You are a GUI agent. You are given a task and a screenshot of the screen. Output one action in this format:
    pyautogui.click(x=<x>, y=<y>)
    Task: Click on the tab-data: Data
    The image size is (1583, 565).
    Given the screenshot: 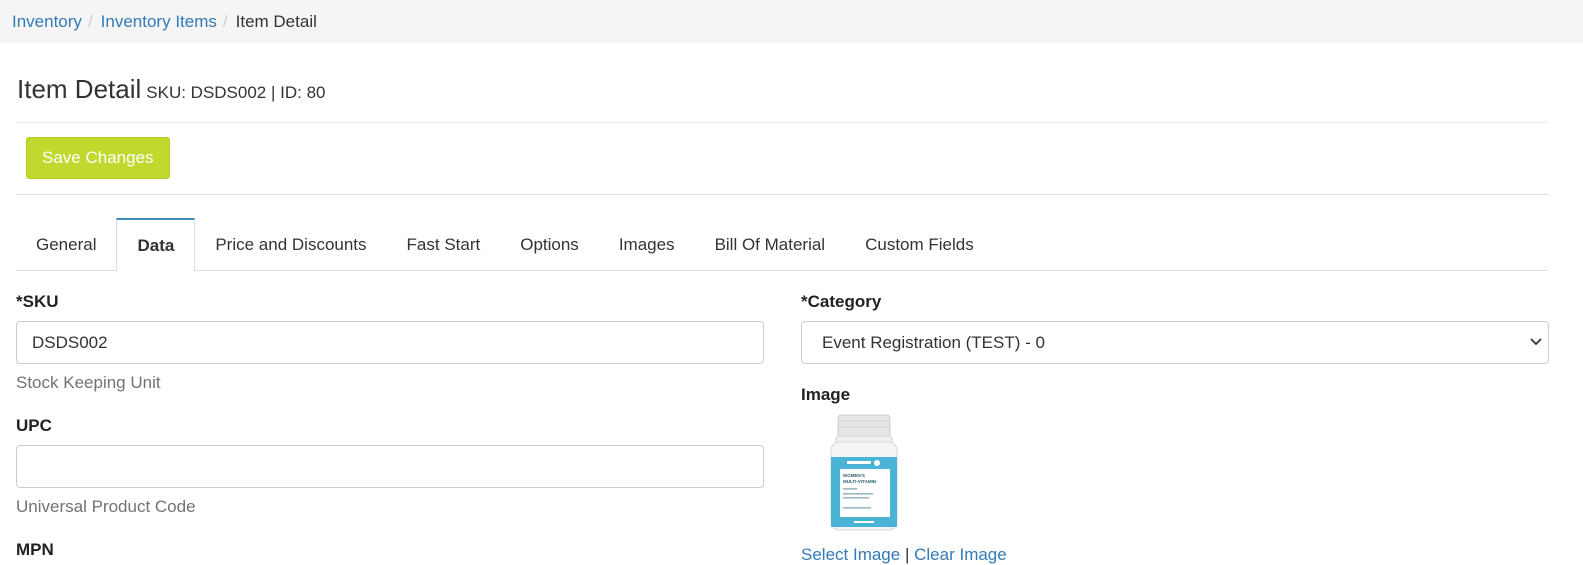 What is the action you would take?
    pyautogui.click(x=156, y=245)
    